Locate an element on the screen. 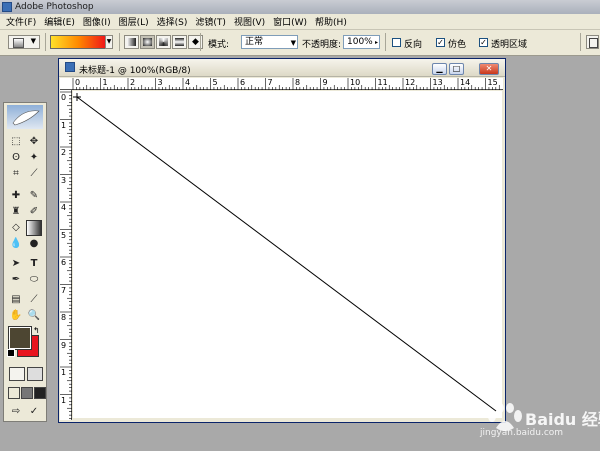 The height and width of the screenshot is (451, 600). transparency-checkbox: ✓ is located at coordinates (483, 42).